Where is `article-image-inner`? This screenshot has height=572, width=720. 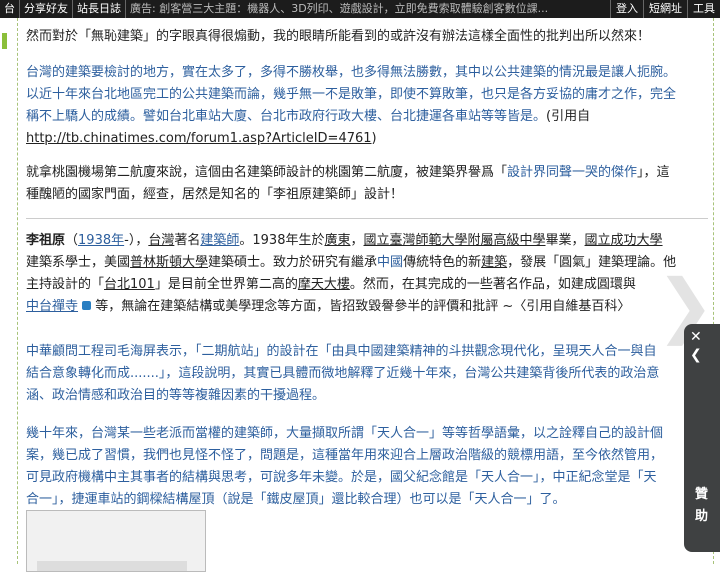
article-image-inner is located at coordinates (112, 566).